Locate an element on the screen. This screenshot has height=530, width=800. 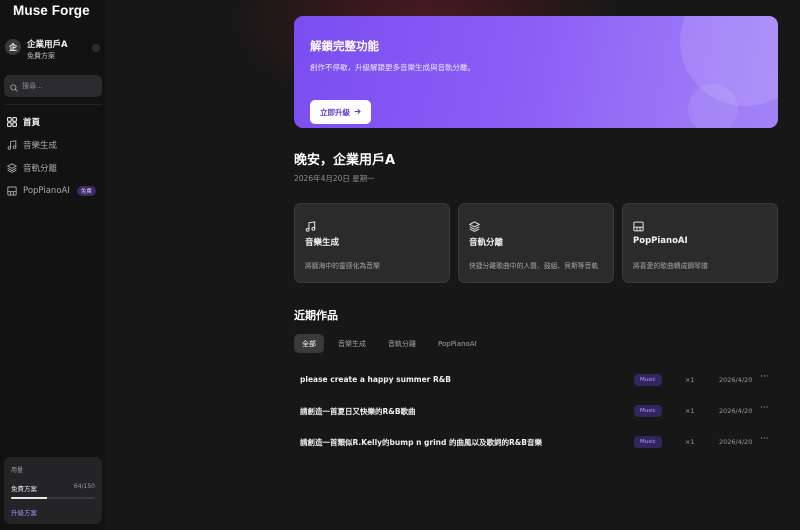
greeting-title: 晚安，企業用戶A is located at coordinates (345, 160).